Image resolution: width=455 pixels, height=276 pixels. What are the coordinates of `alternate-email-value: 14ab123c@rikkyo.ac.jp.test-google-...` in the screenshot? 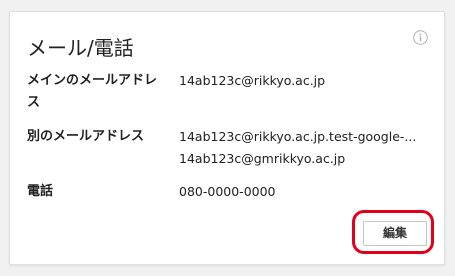 It's located at (298, 136).